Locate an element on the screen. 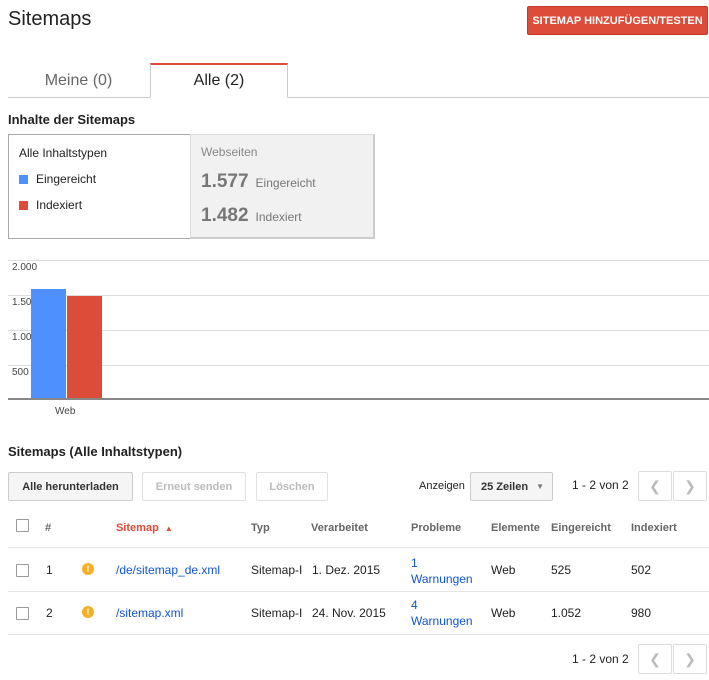  download-all-button: Alle herunterladen is located at coordinates (70, 486).